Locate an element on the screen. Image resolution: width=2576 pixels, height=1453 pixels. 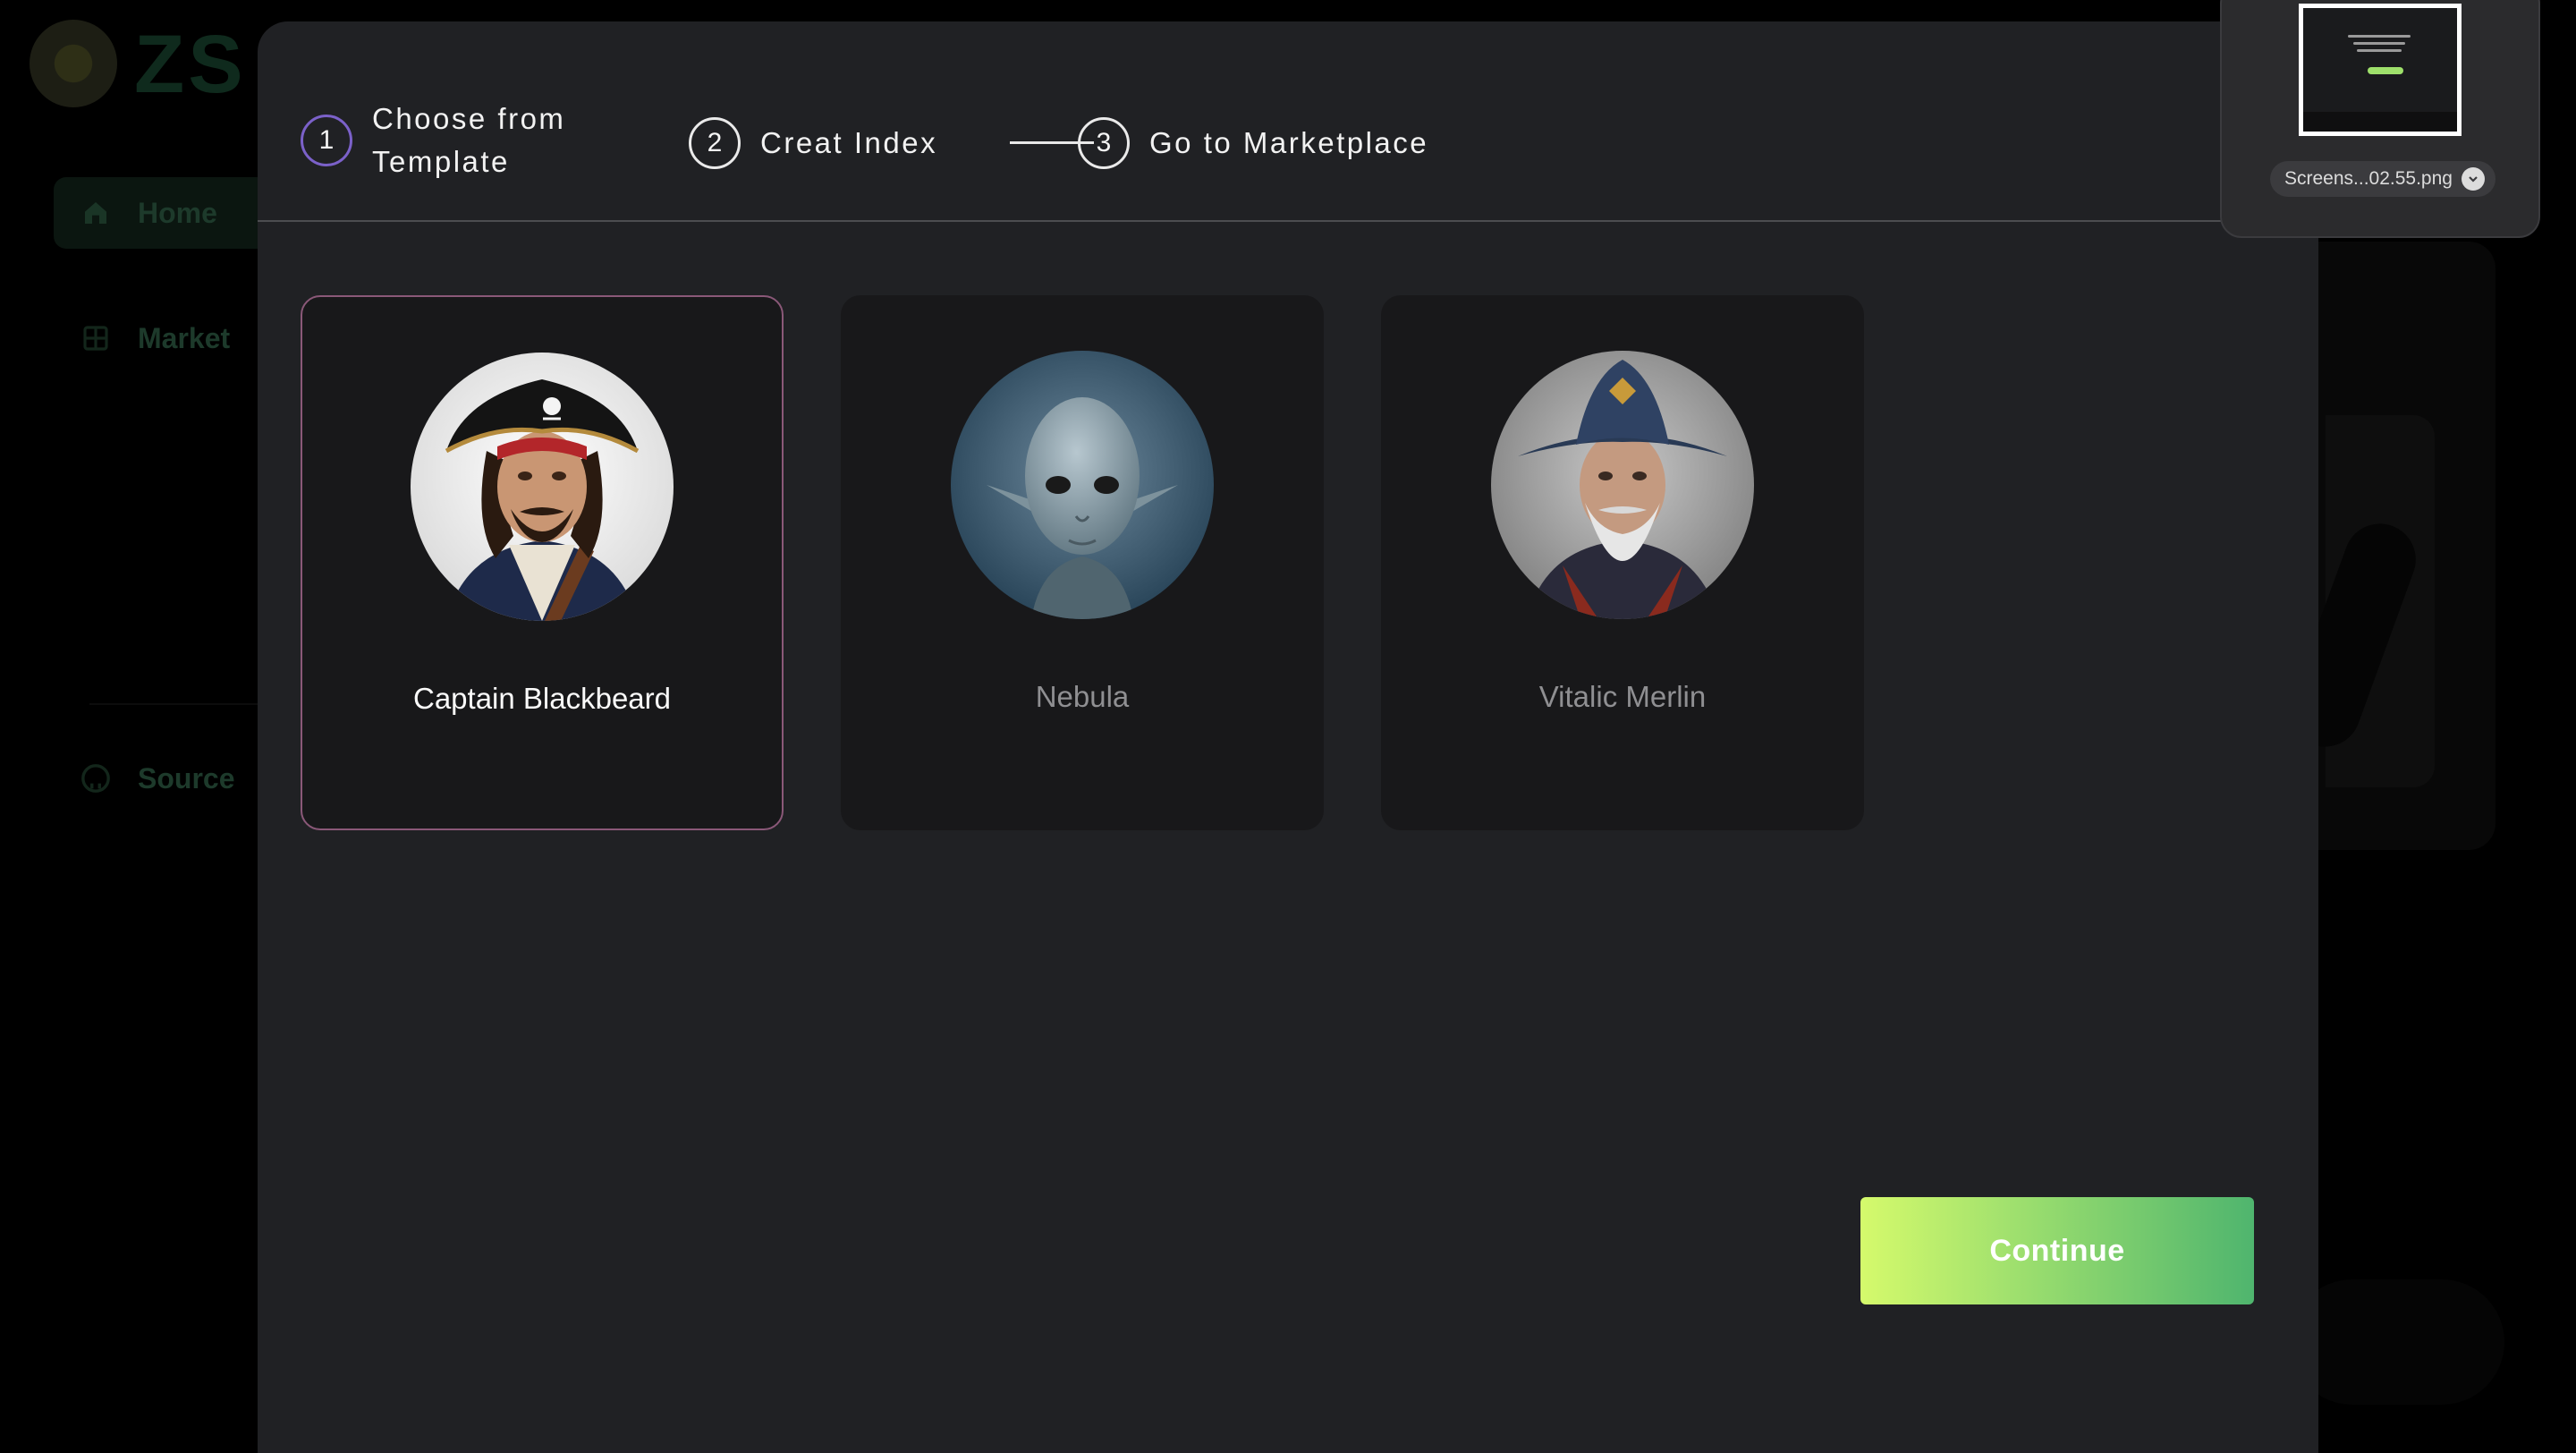
app-logo-text: ZS is located at coordinates (190, 64).